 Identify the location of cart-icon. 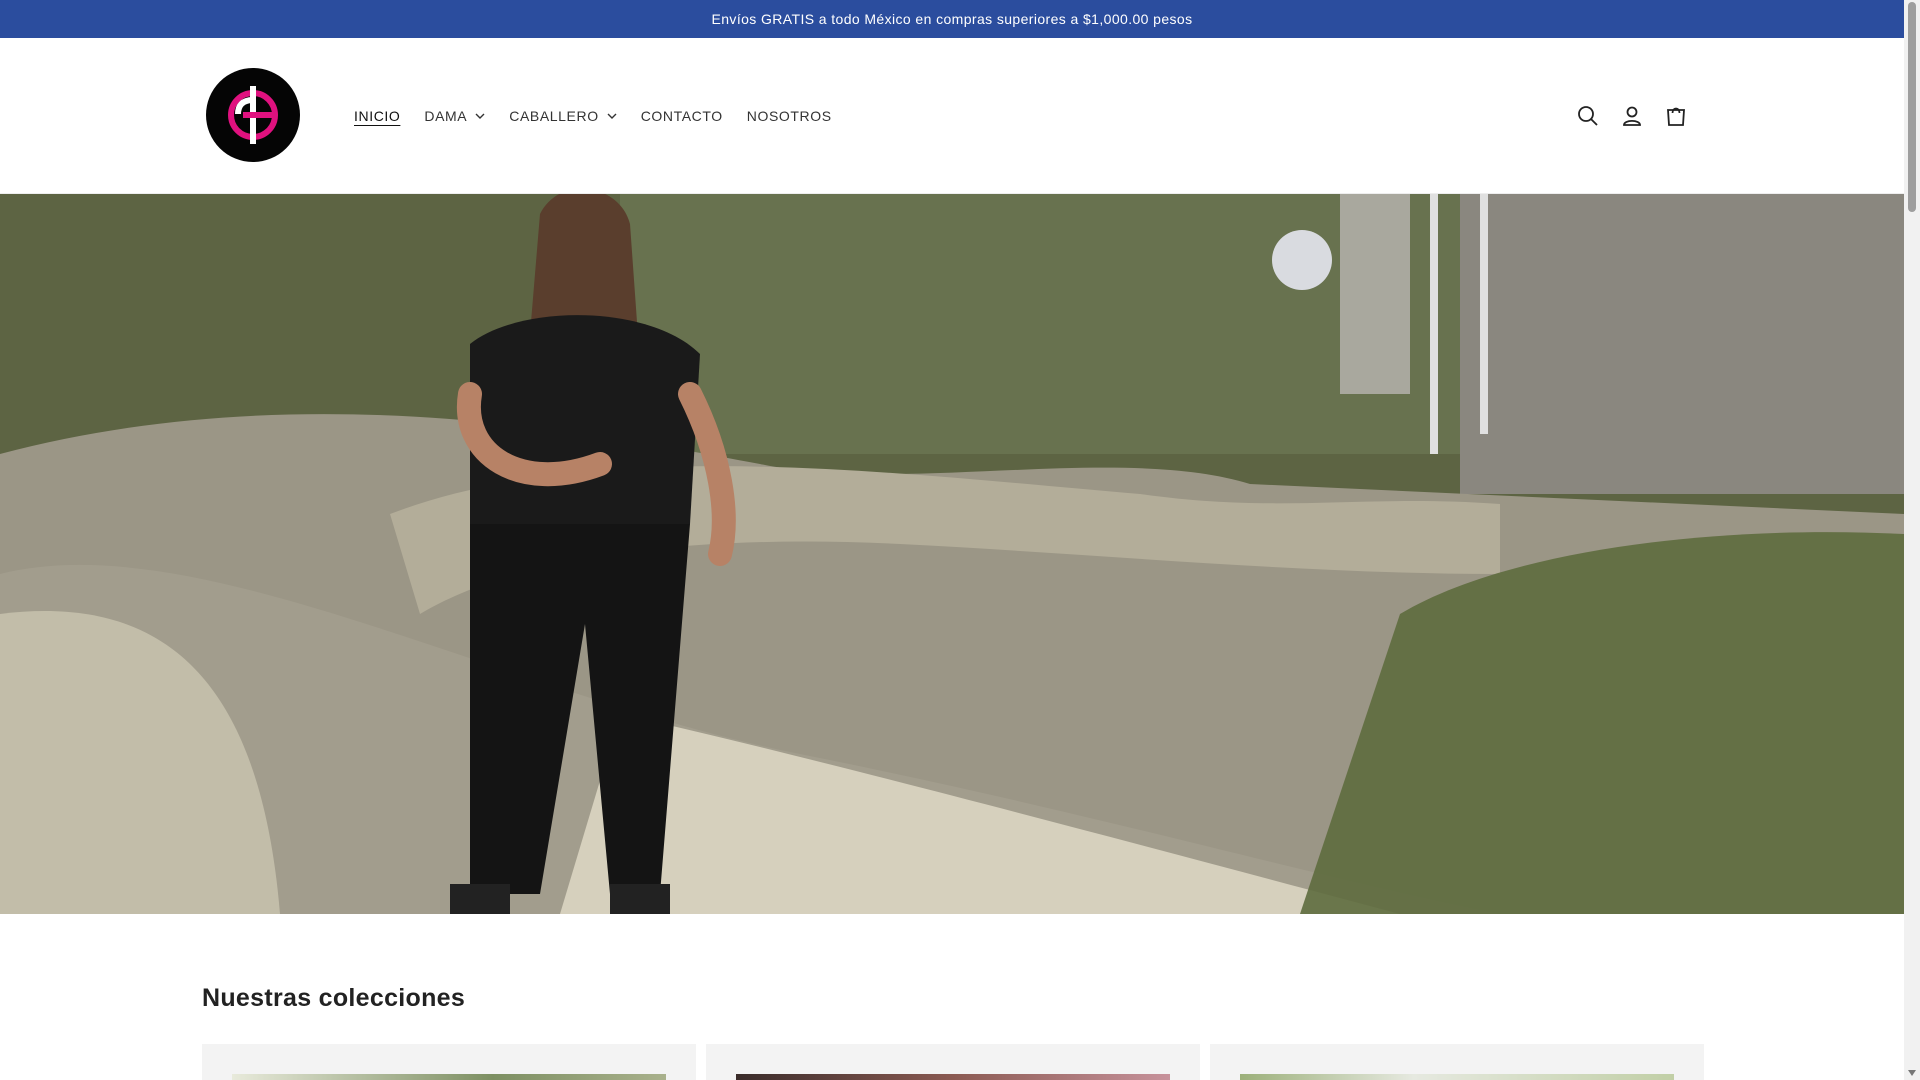
(1676, 116).